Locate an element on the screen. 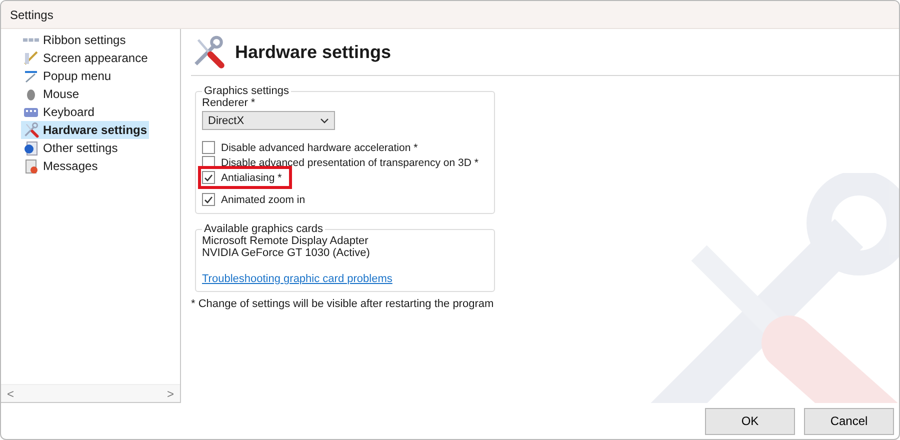 The height and width of the screenshot is (440, 900). sidebar-item: Ribbon settings is located at coordinates (74, 40).